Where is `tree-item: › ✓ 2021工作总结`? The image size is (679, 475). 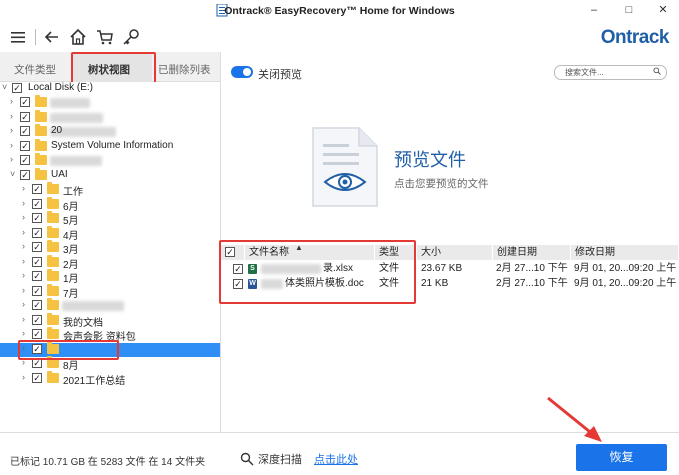
tree-item: › ✓ 2021工作总结 is located at coordinates (110, 378).